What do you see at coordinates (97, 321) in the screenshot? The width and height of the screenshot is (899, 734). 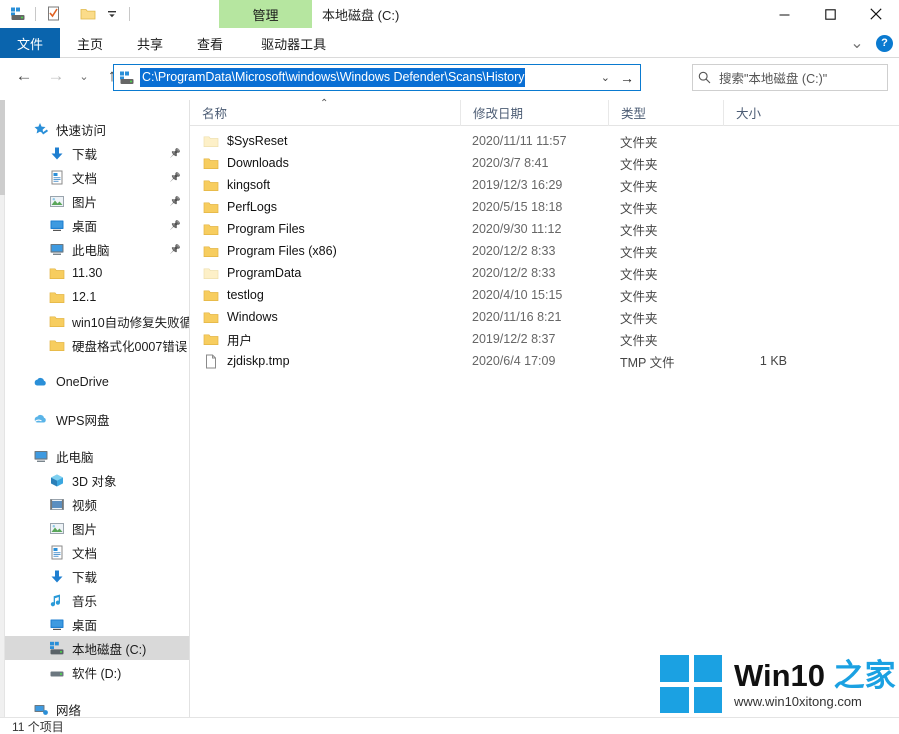 I see `sidebar-item-8: win10自动修复失败循环` at bounding box center [97, 321].